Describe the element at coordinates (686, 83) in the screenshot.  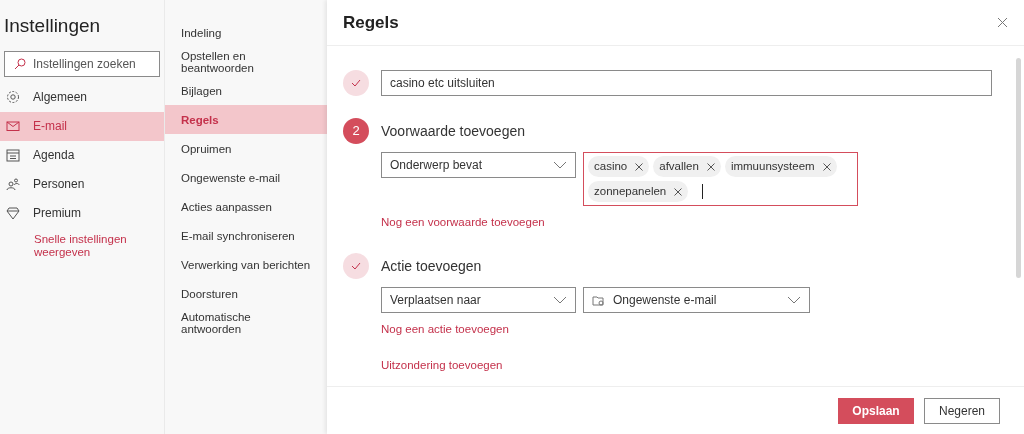
I see `rule-name-field: casino etc uitsluiten` at that location.